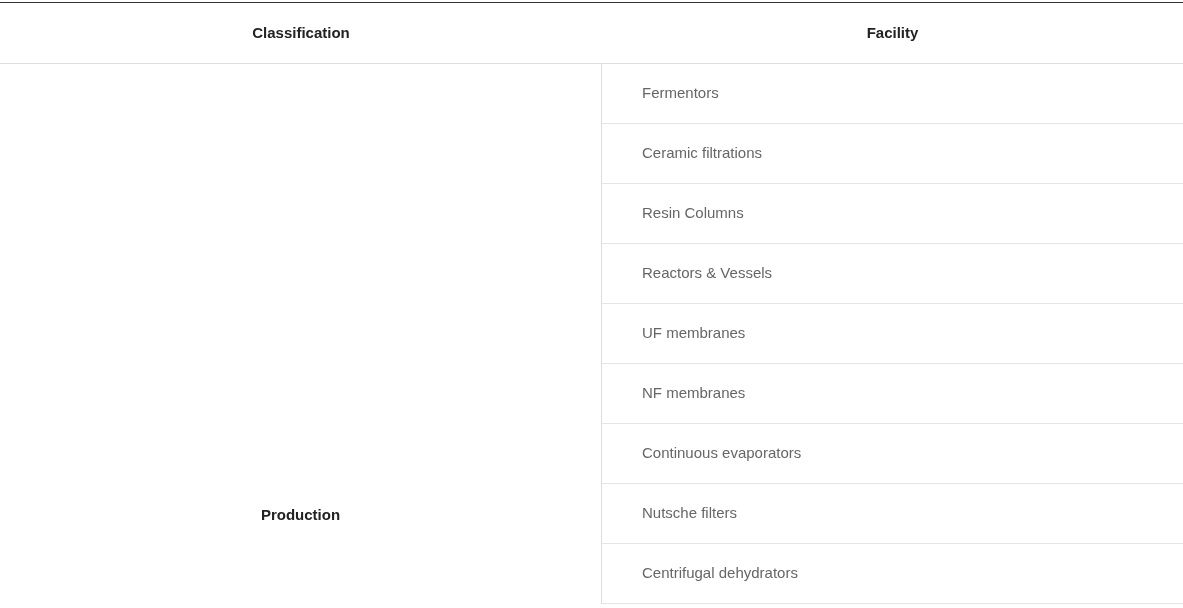  Describe the element at coordinates (722, 453) in the screenshot. I see `table-cell-text: Continuous evaporators` at that location.